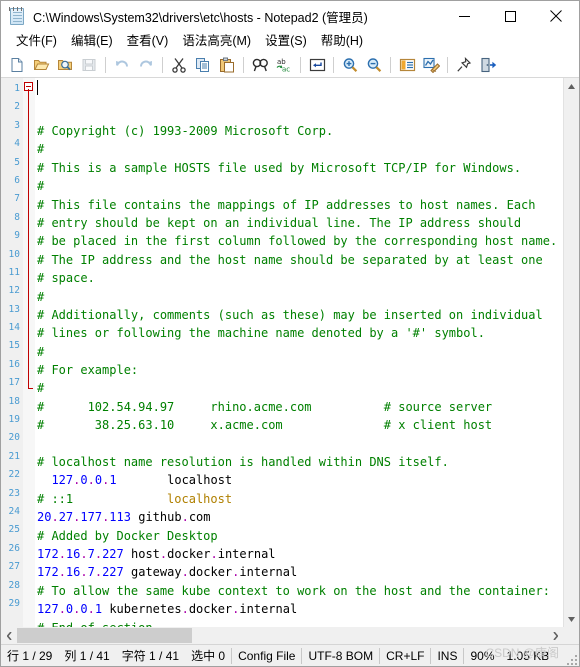 The width and height of the screenshot is (580, 667). I want to click on code-token-identifier: localhost, so click(200, 498).